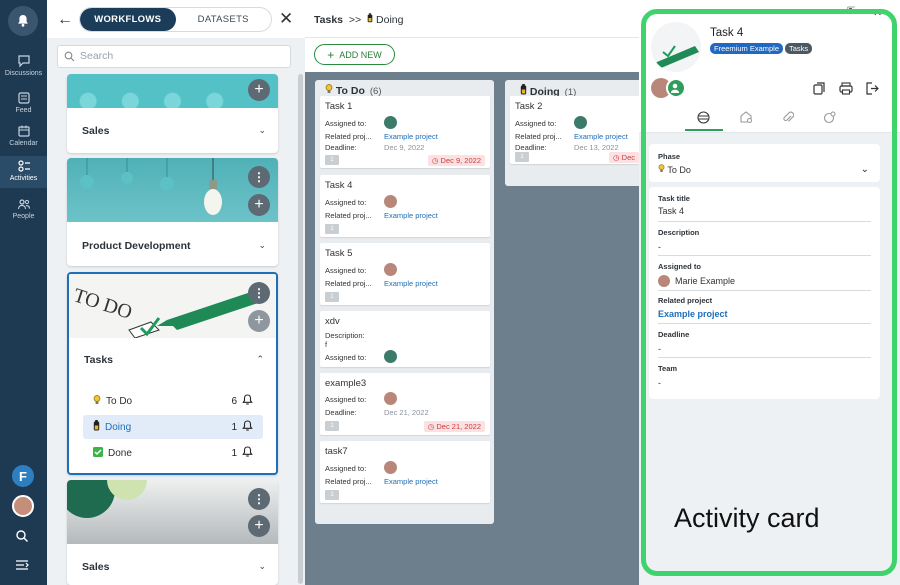 This screenshot has height=585, width=900. What do you see at coordinates (339, 106) in the screenshot?
I see `task-name: Task 1` at bounding box center [339, 106].